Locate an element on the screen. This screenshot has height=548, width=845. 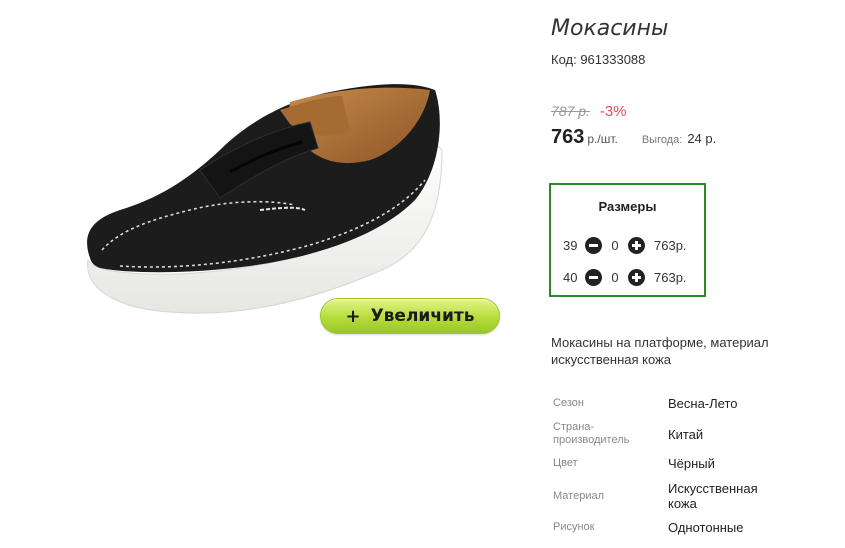
size-value: 39 is located at coordinates (570, 245).